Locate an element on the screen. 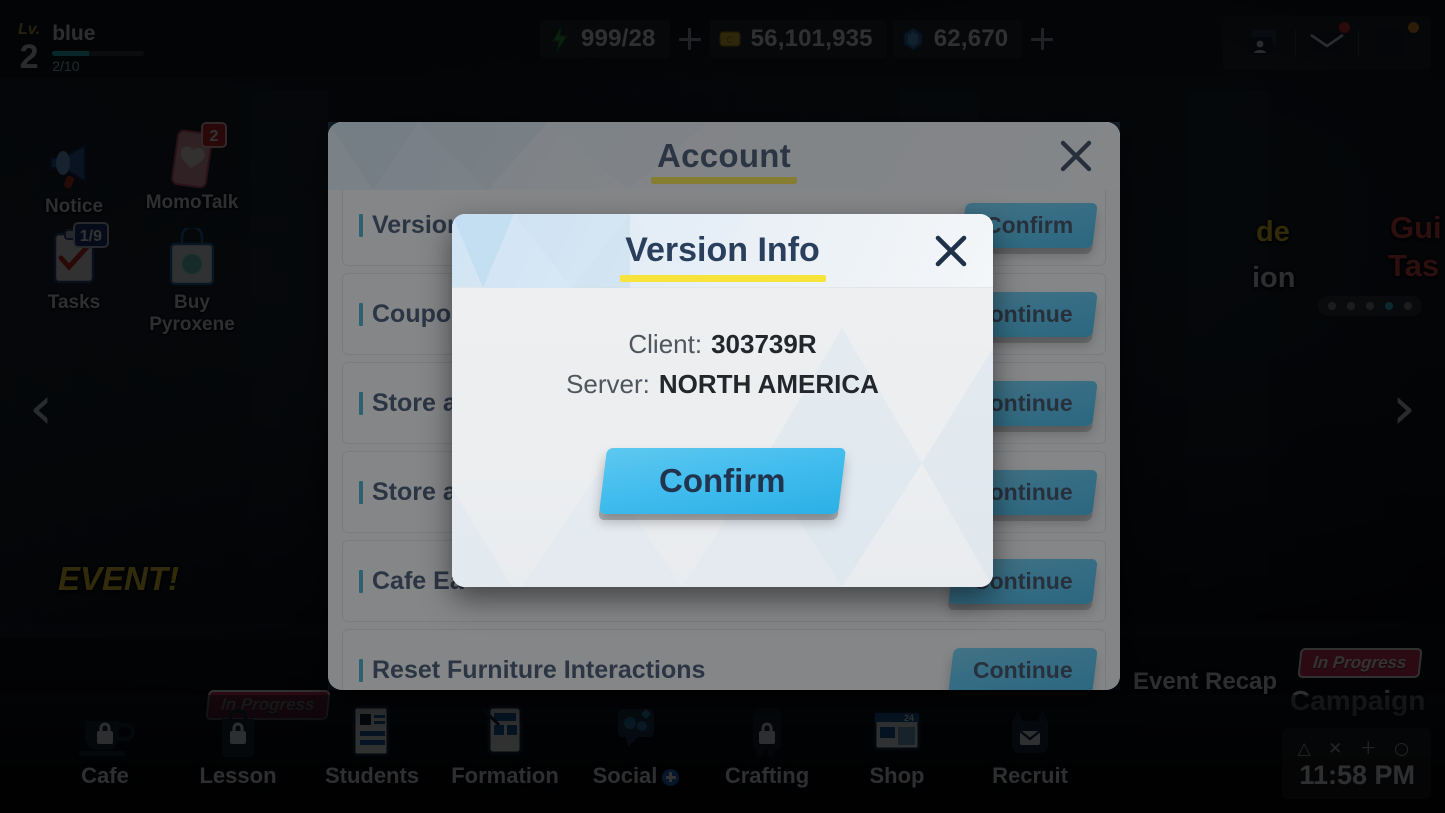  nav-label: Lesson is located at coordinates (238, 775).